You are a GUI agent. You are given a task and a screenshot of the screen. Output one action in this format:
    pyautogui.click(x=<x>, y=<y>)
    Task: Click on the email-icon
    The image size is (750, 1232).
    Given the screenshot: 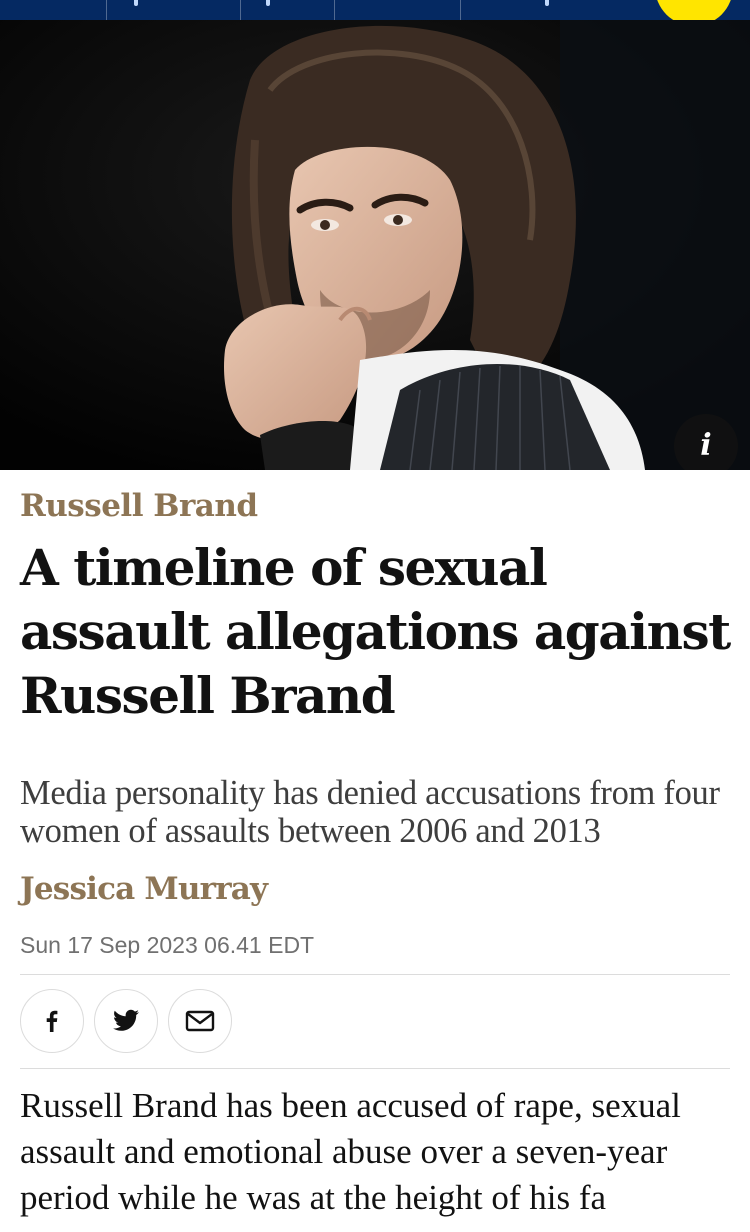 What is the action you would take?
    pyautogui.click(x=200, y=1021)
    